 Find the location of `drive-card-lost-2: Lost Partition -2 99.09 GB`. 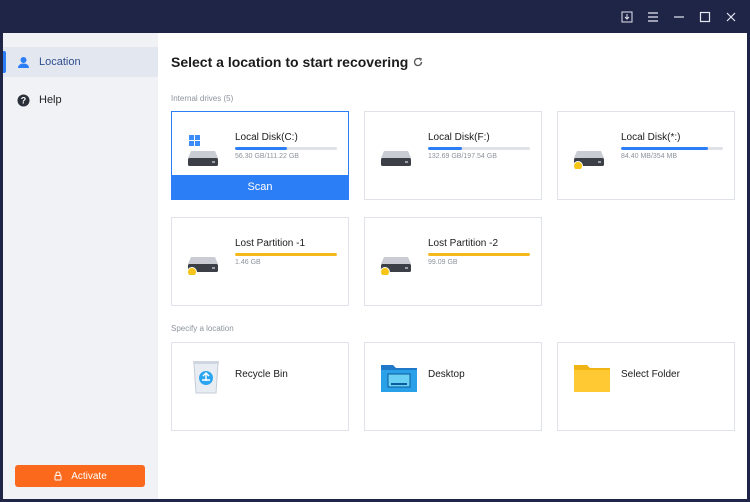

drive-card-lost-2: Lost Partition -2 99.09 GB is located at coordinates (453, 261).